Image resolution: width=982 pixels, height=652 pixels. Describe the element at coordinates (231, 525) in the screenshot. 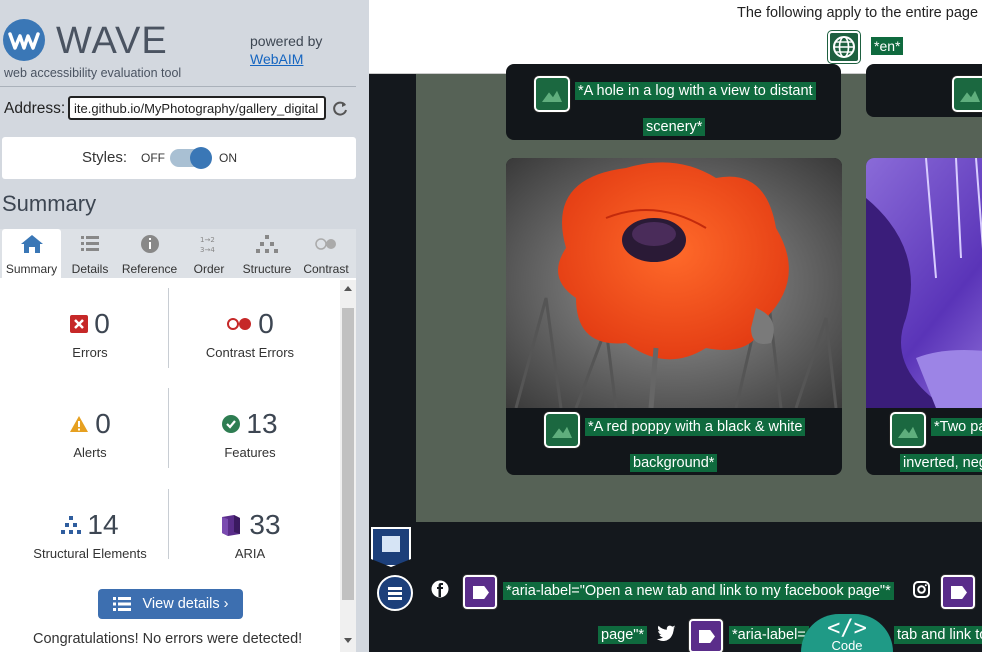

I see `aria-cube-icon` at that location.